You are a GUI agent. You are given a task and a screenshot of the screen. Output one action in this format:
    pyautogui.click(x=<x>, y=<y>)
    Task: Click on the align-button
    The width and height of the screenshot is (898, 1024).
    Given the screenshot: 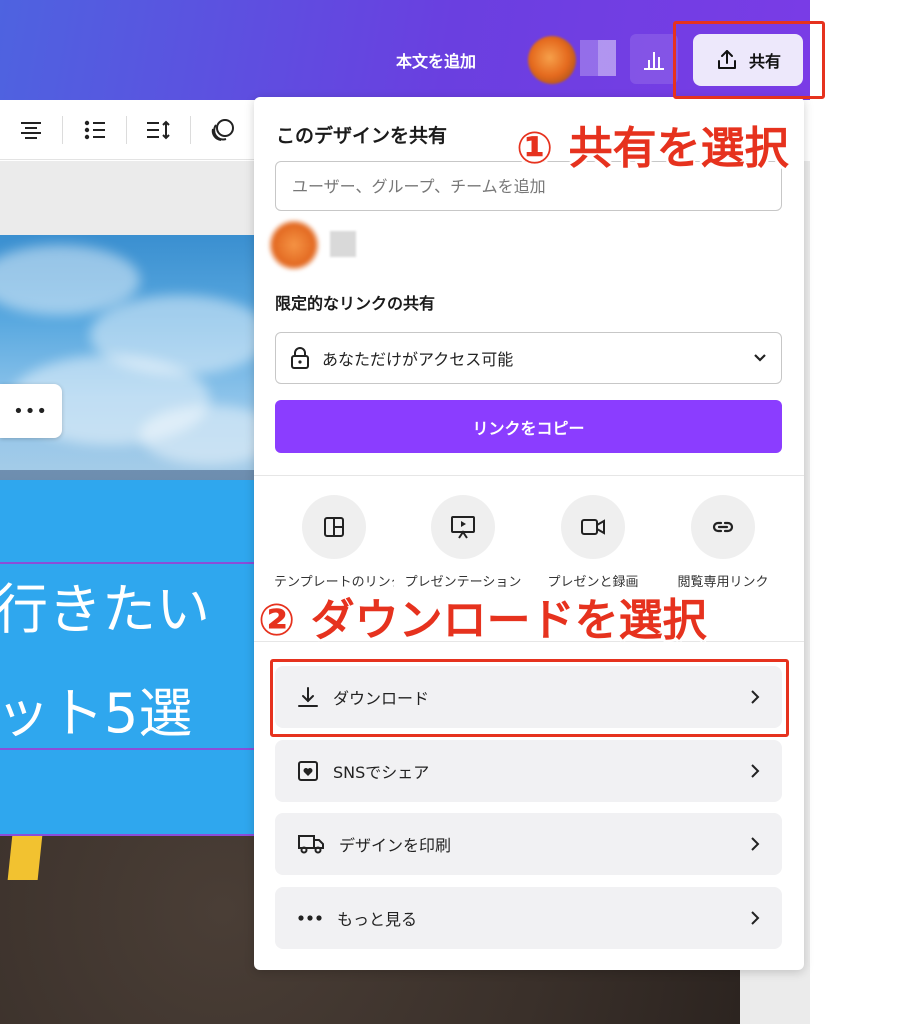 What is the action you would take?
    pyautogui.click(x=31, y=130)
    